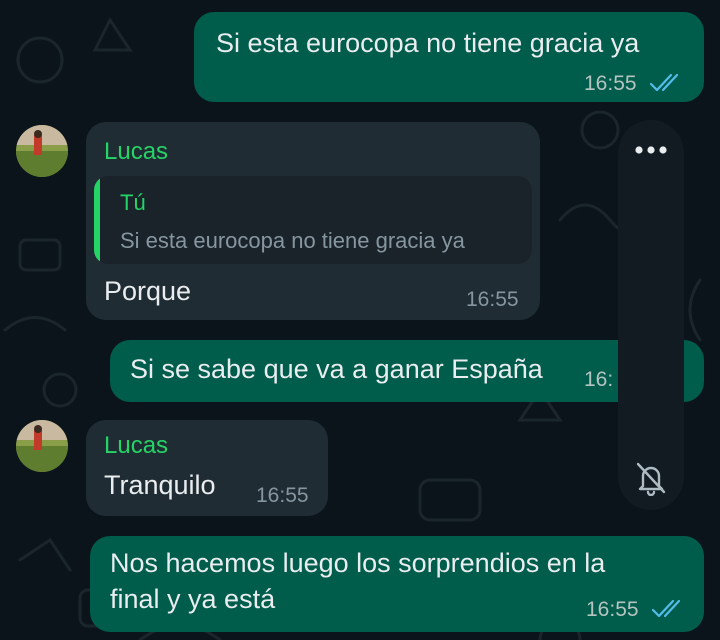  What do you see at coordinates (133, 202) in the screenshot?
I see `quoted-sender: Tú` at bounding box center [133, 202].